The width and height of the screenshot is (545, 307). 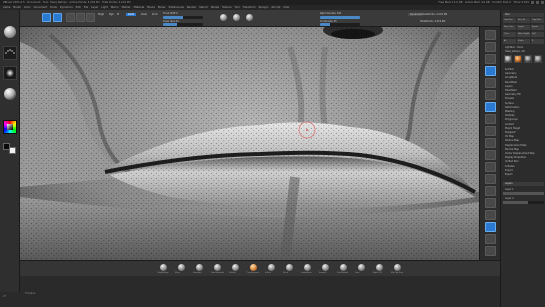 I want to click on rotate-mode-button, so click(x=90, y=17).